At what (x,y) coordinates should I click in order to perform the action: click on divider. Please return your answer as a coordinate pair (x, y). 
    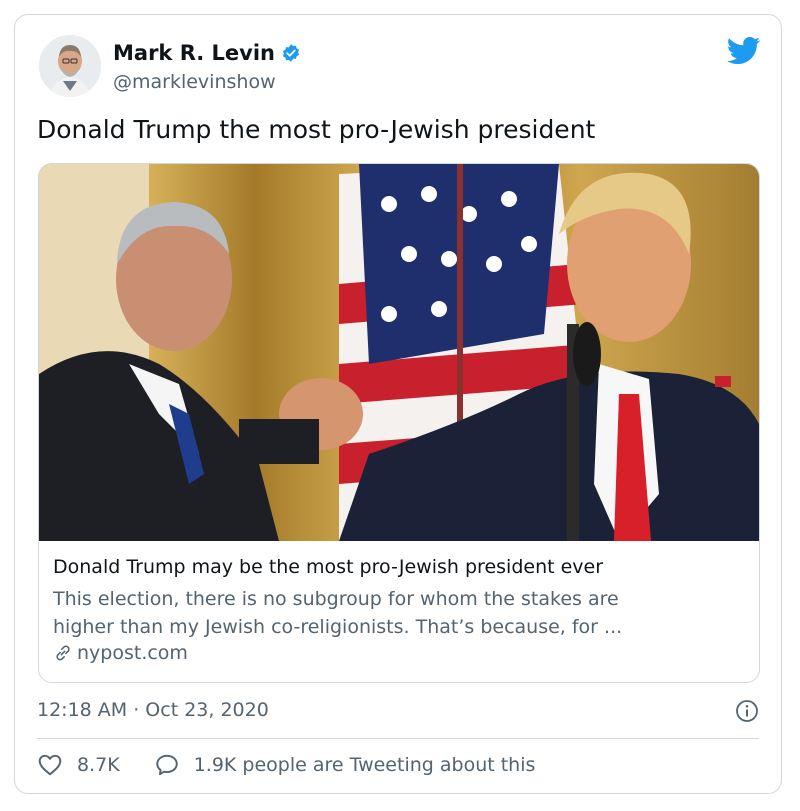
    Looking at the image, I should click on (398, 738).